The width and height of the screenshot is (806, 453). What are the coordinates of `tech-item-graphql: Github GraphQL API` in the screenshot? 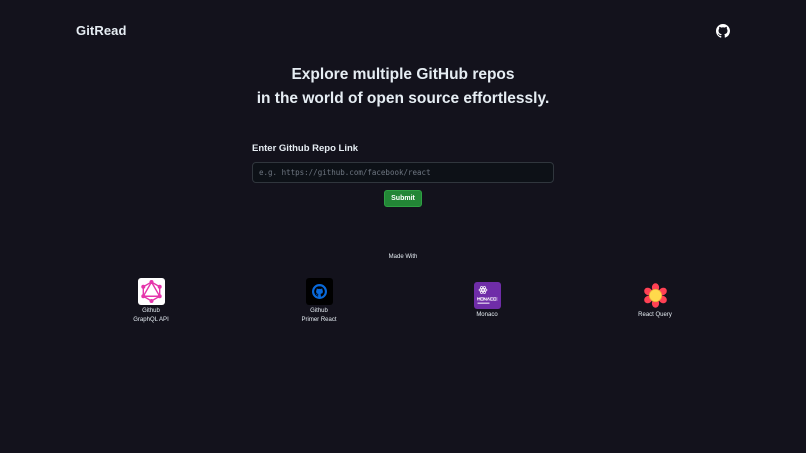 It's located at (151, 301).